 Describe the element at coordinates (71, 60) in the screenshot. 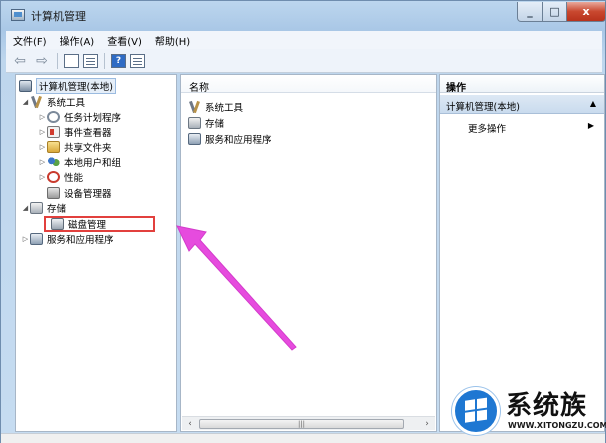

I see `show-hide-console-tree-icon` at that location.